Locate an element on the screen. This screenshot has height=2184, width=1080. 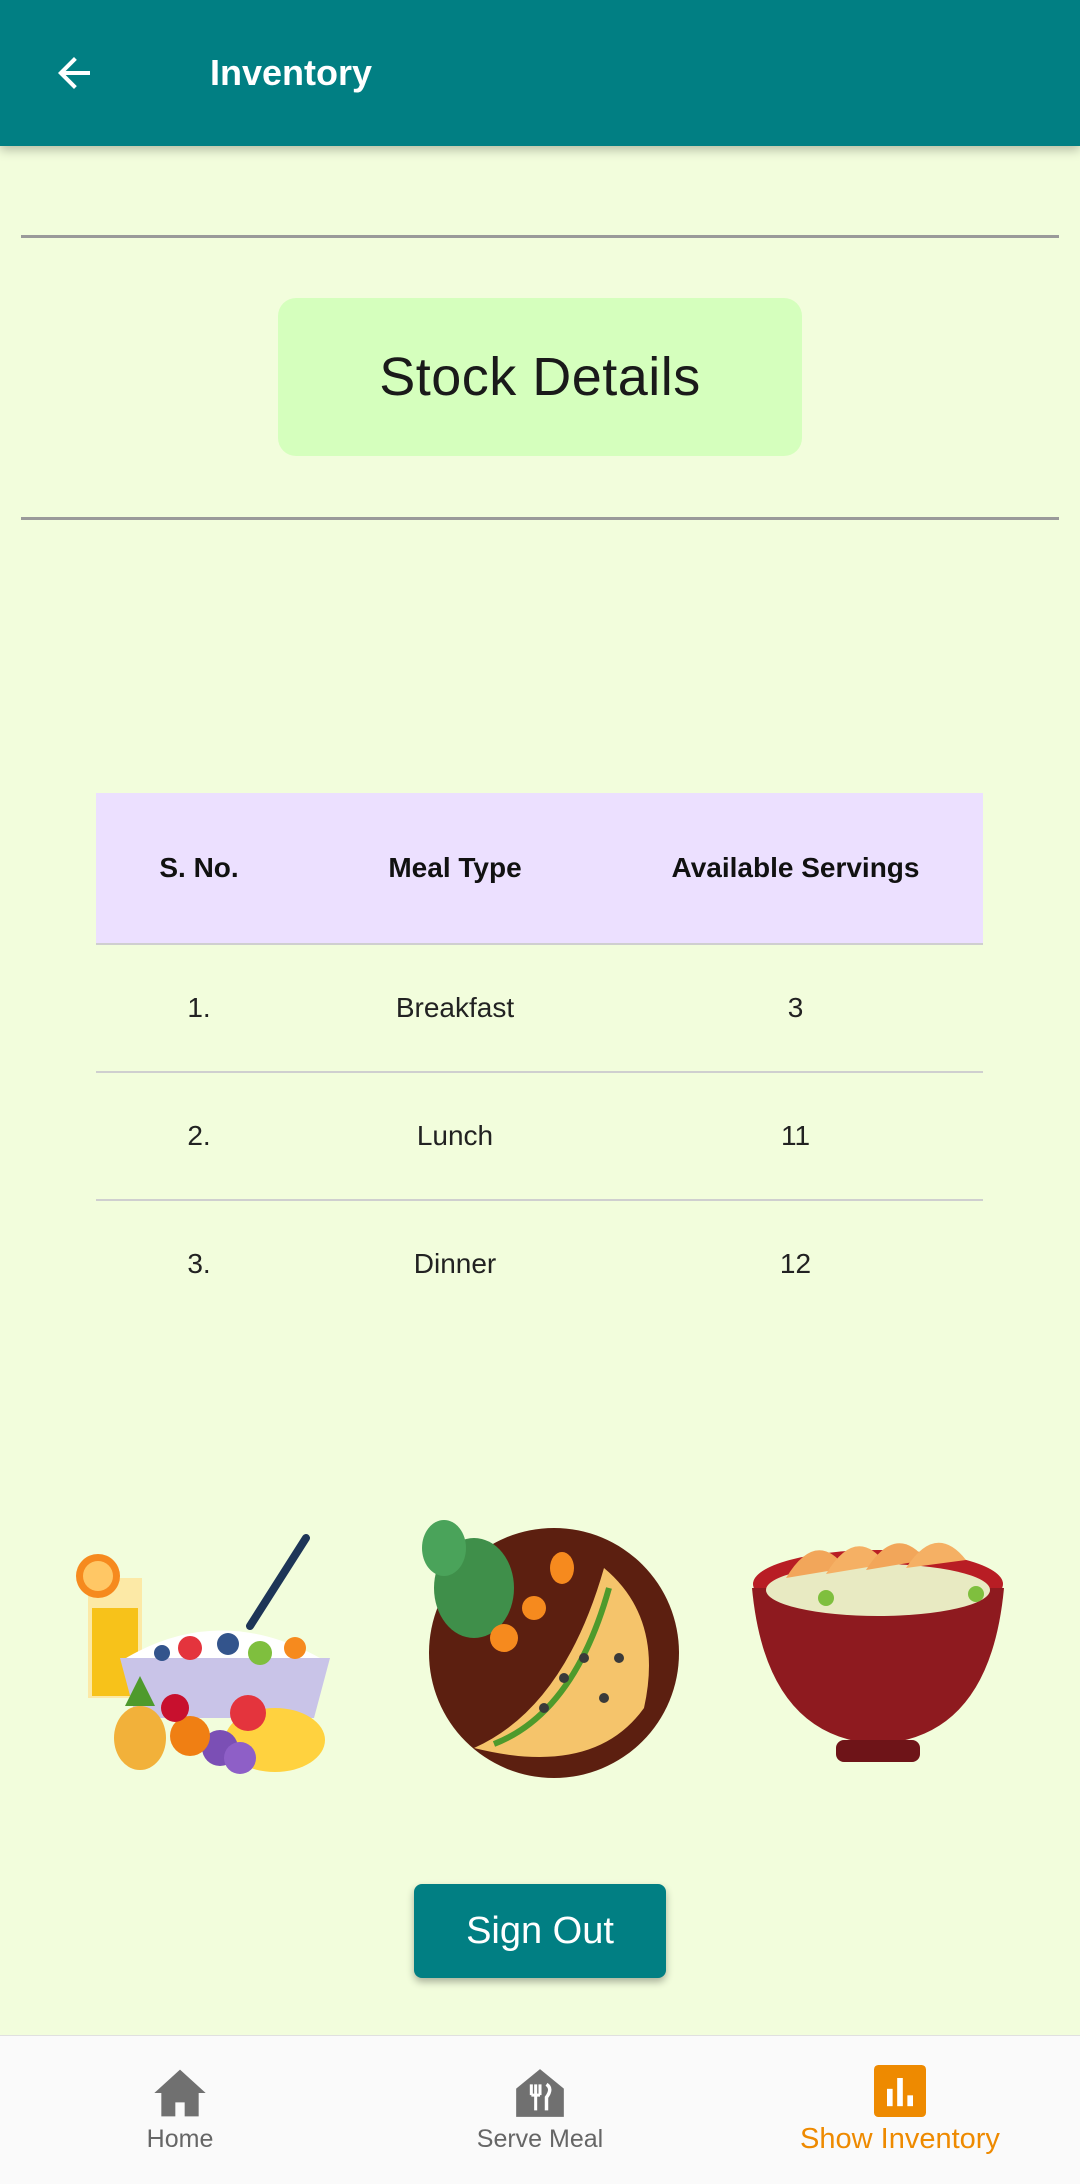
app-bar: Inventory is located at coordinates (540, 73).